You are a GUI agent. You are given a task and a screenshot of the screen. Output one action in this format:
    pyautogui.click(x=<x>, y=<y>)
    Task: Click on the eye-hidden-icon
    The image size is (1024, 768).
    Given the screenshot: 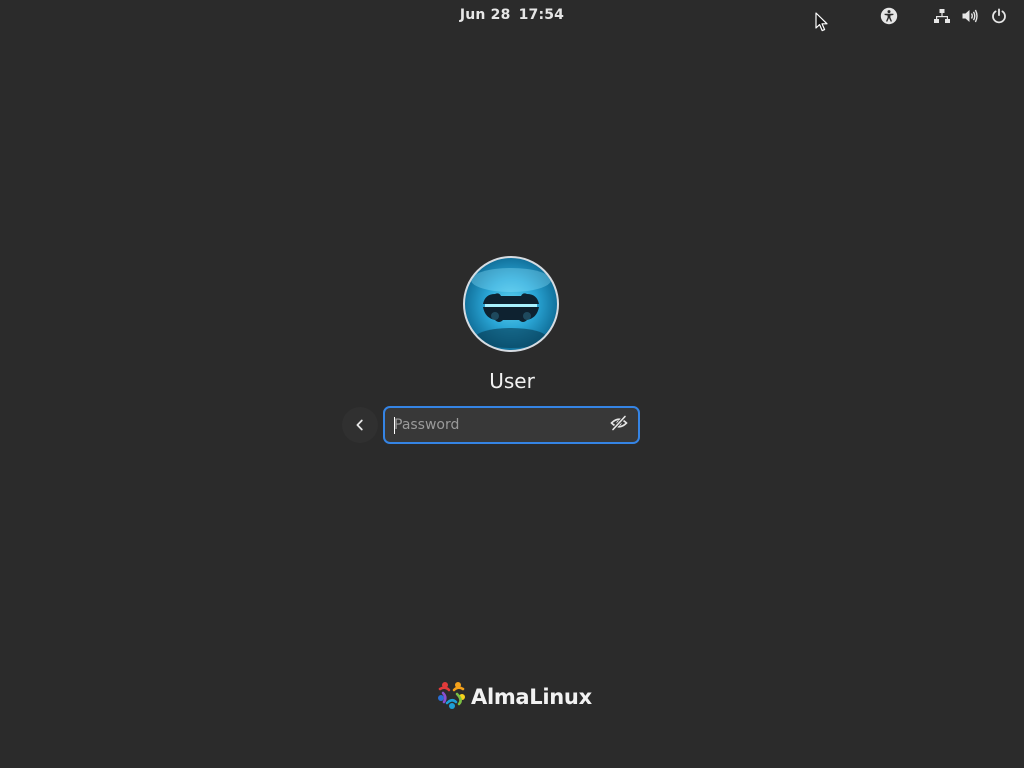 What is the action you would take?
    pyautogui.click(x=619, y=425)
    